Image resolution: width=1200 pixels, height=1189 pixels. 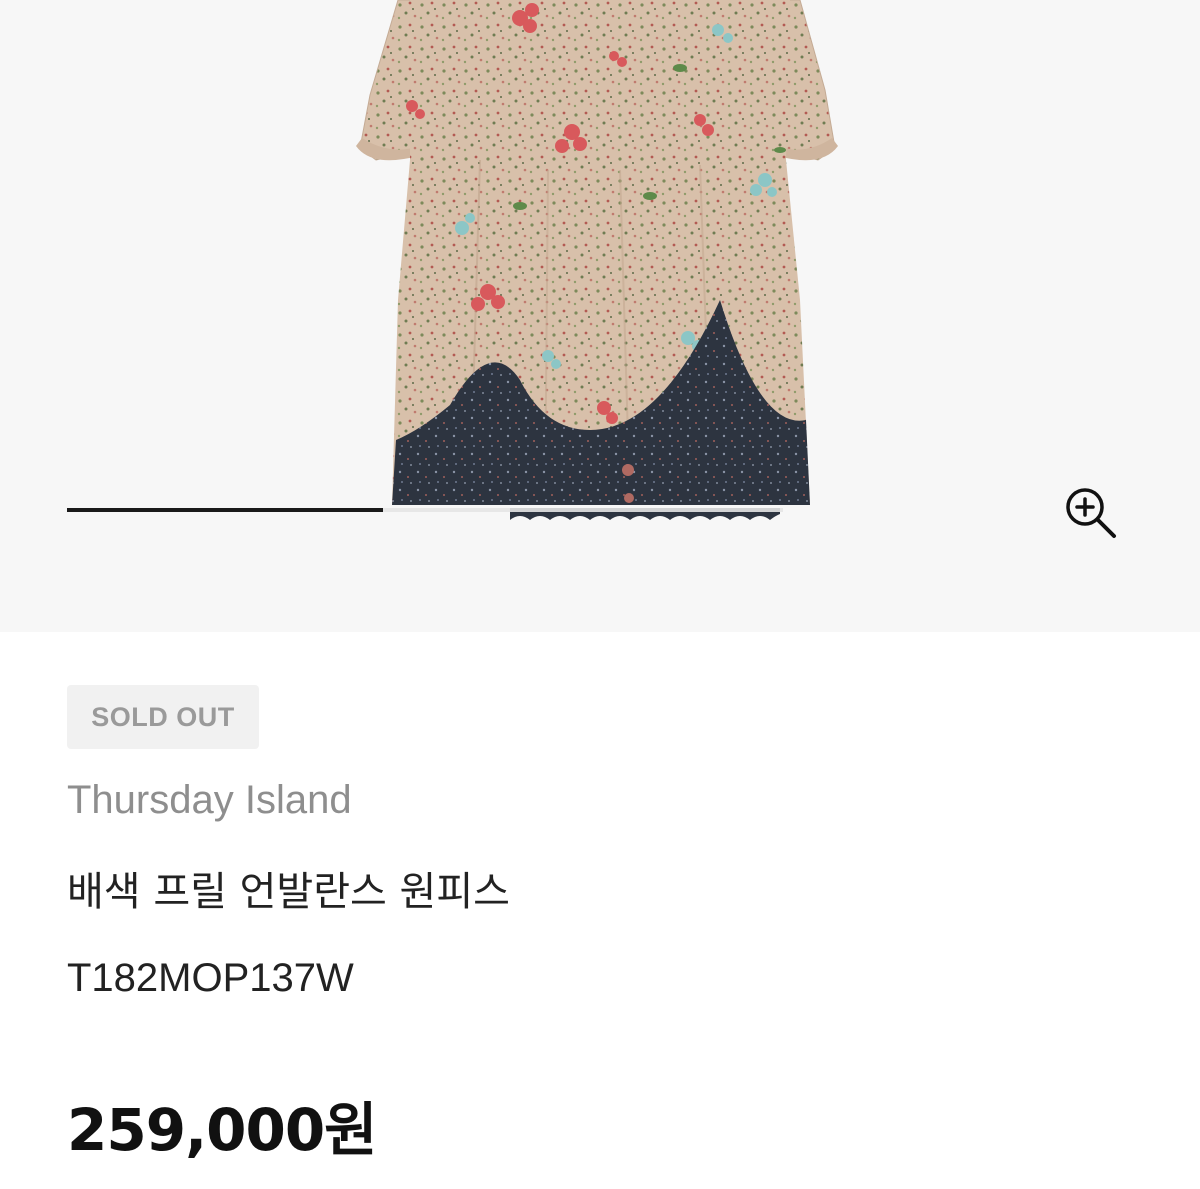 I want to click on zoom-in-button, so click(x=1091, y=513).